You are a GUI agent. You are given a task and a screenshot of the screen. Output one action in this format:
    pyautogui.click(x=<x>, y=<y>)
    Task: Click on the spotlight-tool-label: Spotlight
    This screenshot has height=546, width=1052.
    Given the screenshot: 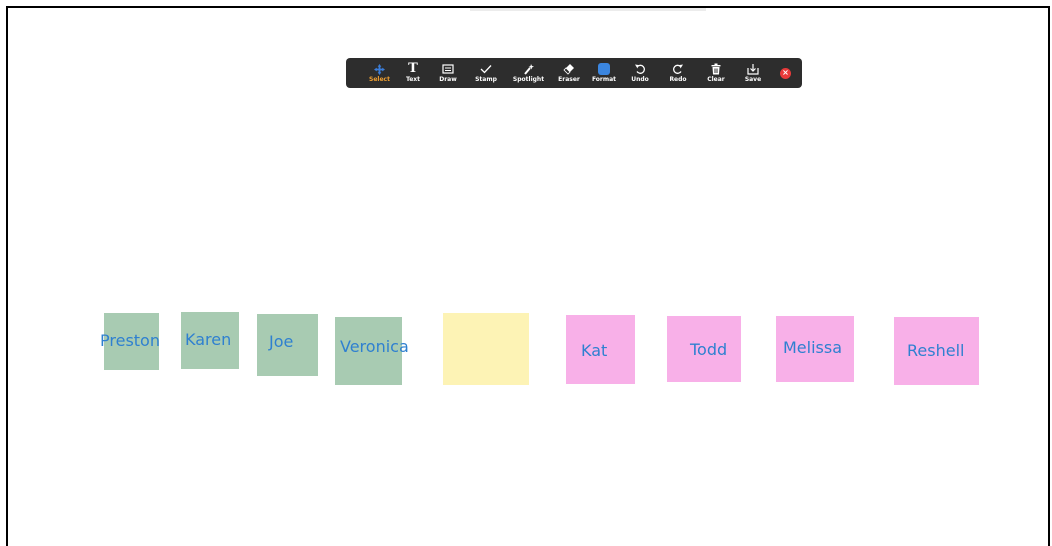 What is the action you would take?
    pyautogui.click(x=528, y=79)
    